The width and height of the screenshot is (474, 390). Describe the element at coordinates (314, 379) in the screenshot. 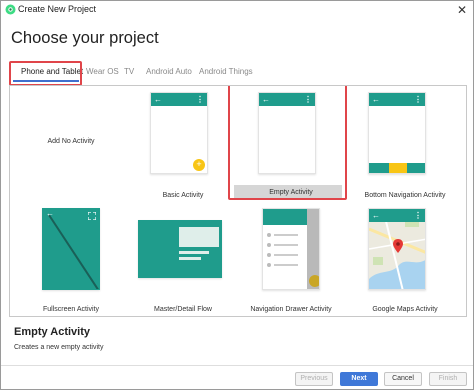

I see `previous-button: Previous` at that location.